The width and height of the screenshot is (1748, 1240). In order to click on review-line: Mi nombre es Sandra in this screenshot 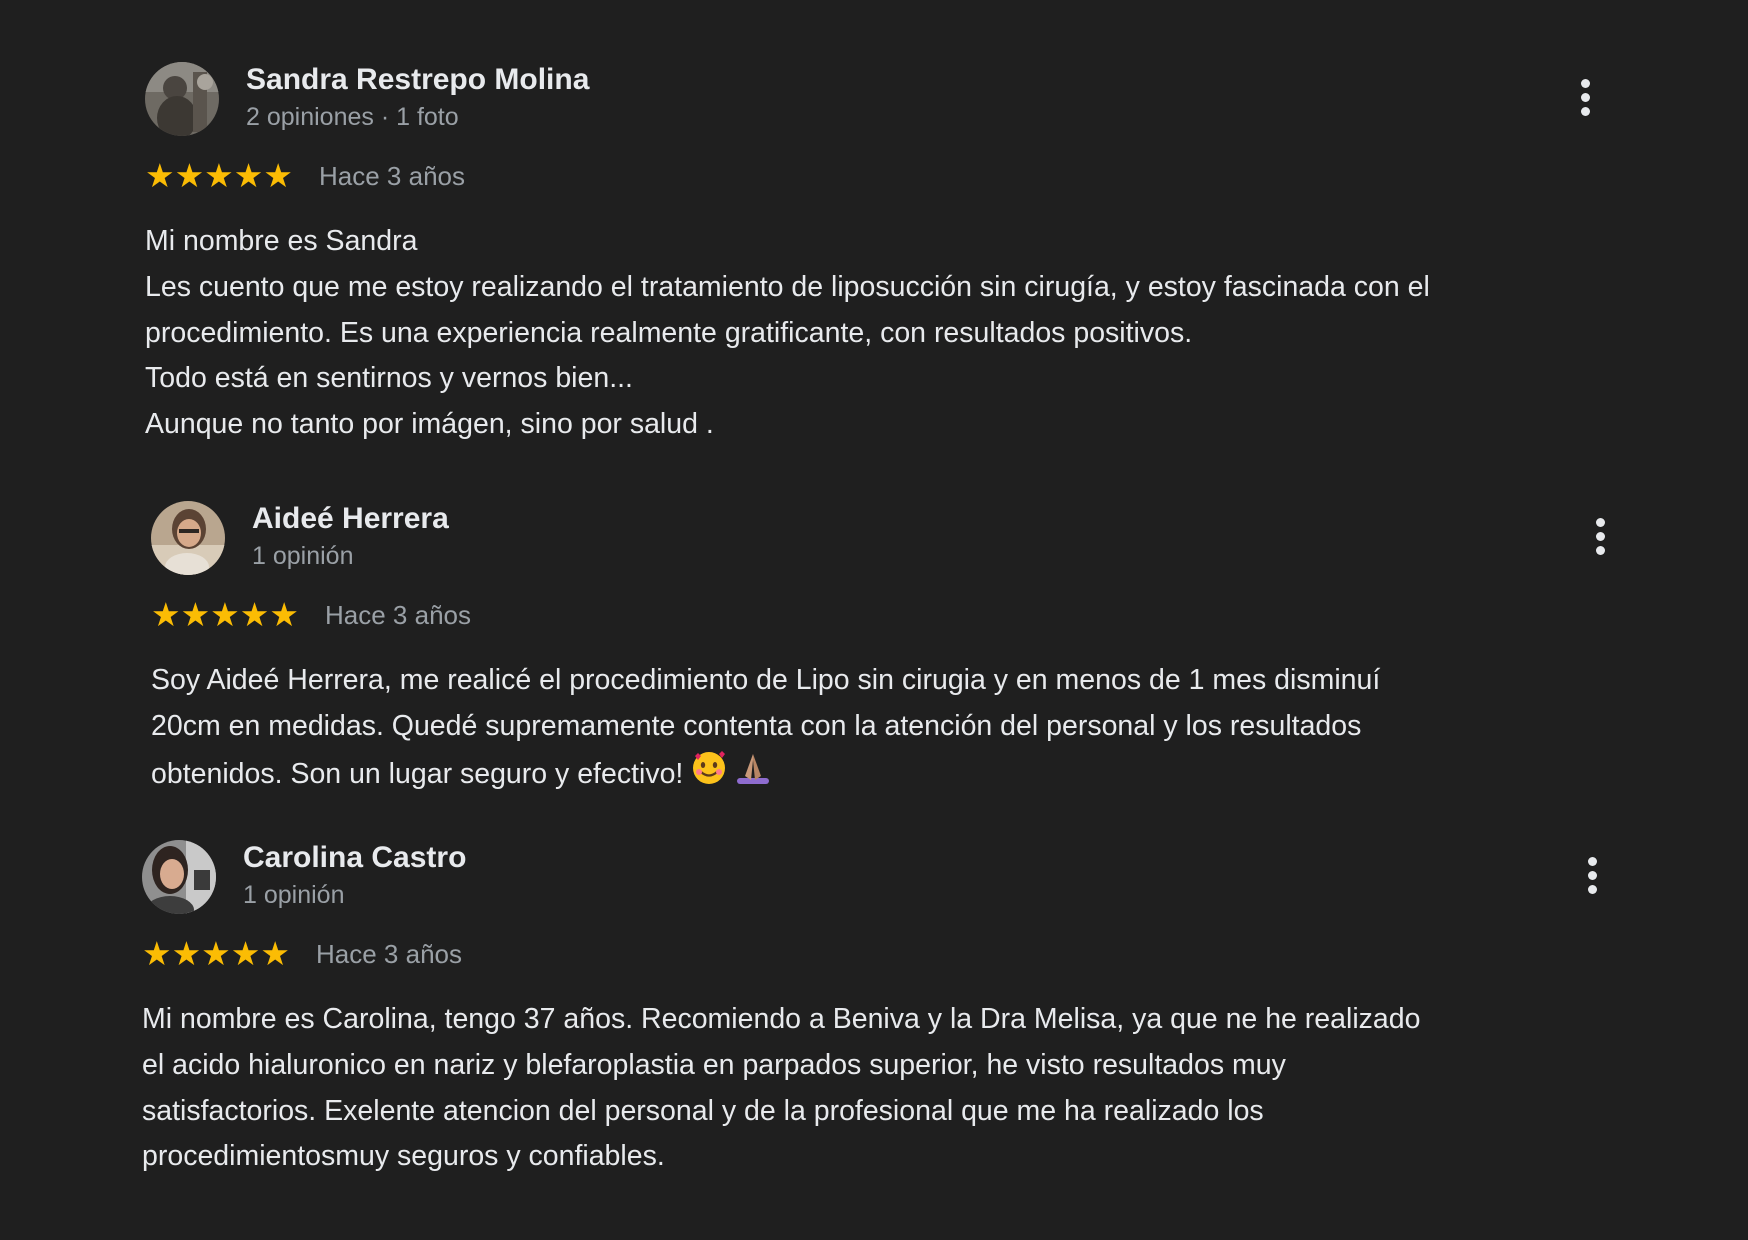, I will do `click(281, 241)`.